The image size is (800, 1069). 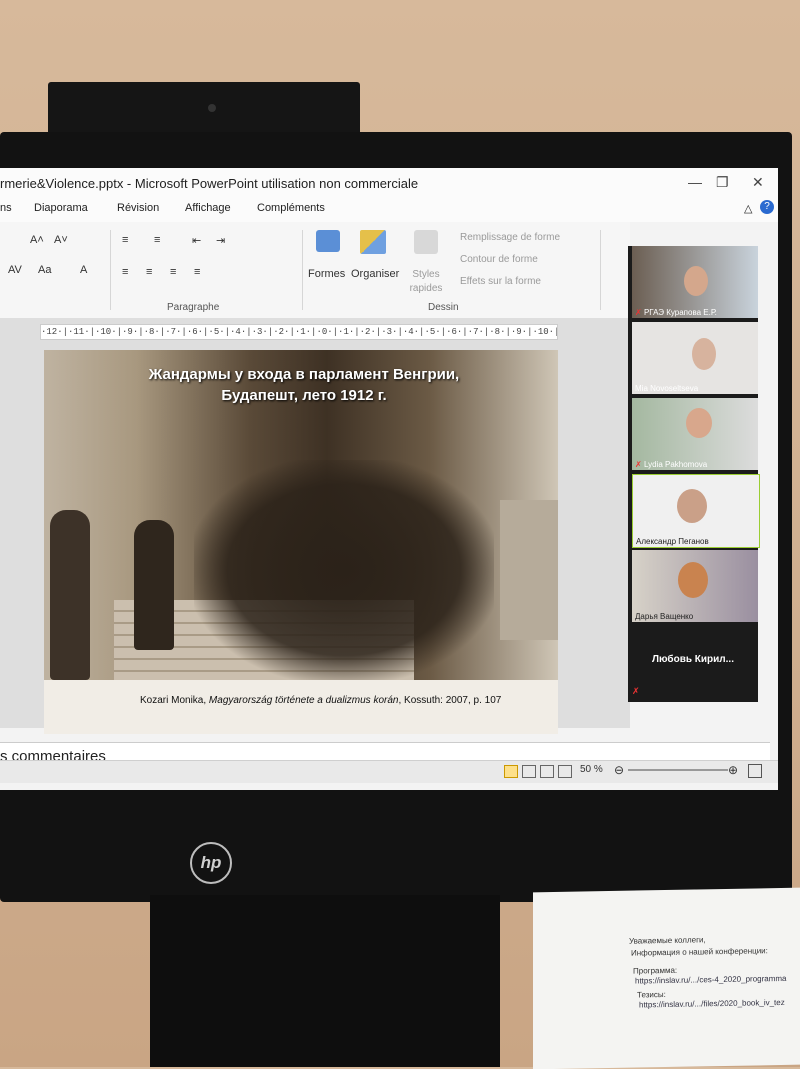 What do you see at coordinates (328, 241) in the screenshot?
I see `shapes-icon` at bounding box center [328, 241].